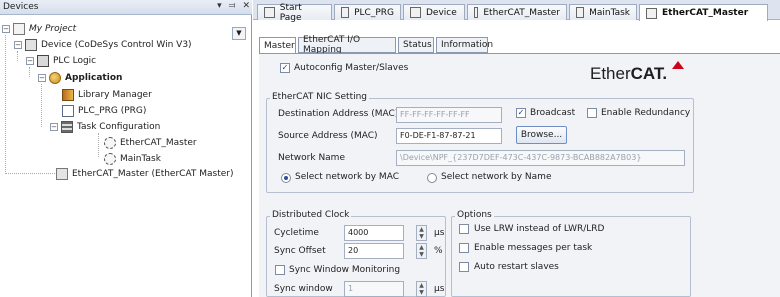 Image resolution: width=780 pixels, height=297 pixels. What do you see at coordinates (328, 136) in the screenshot?
I see `source-address-label: Source Address (MAC)` at bounding box center [328, 136].